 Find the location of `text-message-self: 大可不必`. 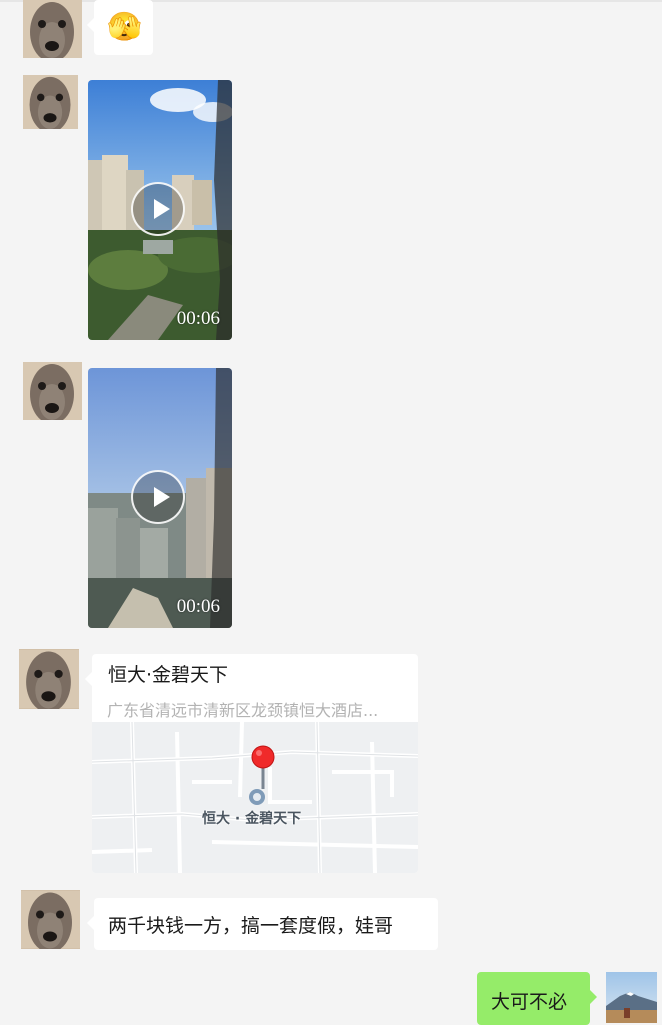

text-message-self: 大可不必 is located at coordinates (537, 998).